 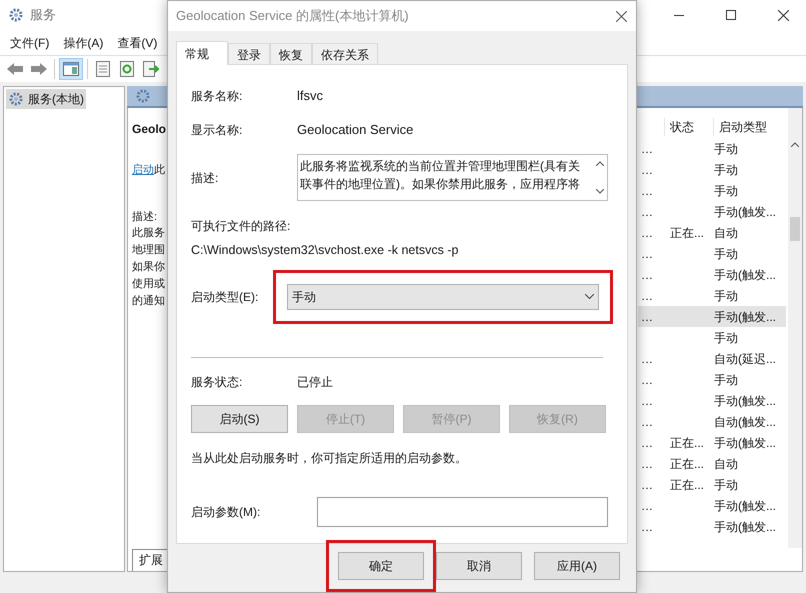 I want to click on description-line: 此服务, so click(x=148, y=233).